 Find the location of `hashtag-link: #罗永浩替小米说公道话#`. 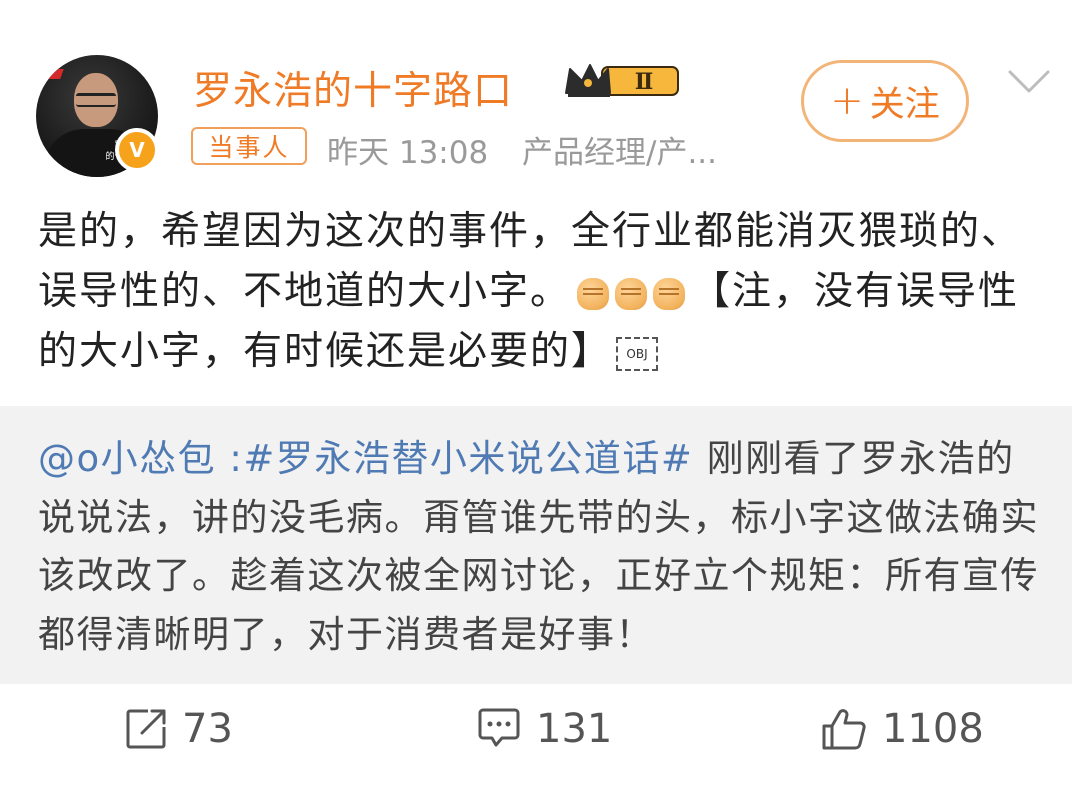

hashtag-link: #罗永浩替小米说公道话# is located at coordinates (468, 458).